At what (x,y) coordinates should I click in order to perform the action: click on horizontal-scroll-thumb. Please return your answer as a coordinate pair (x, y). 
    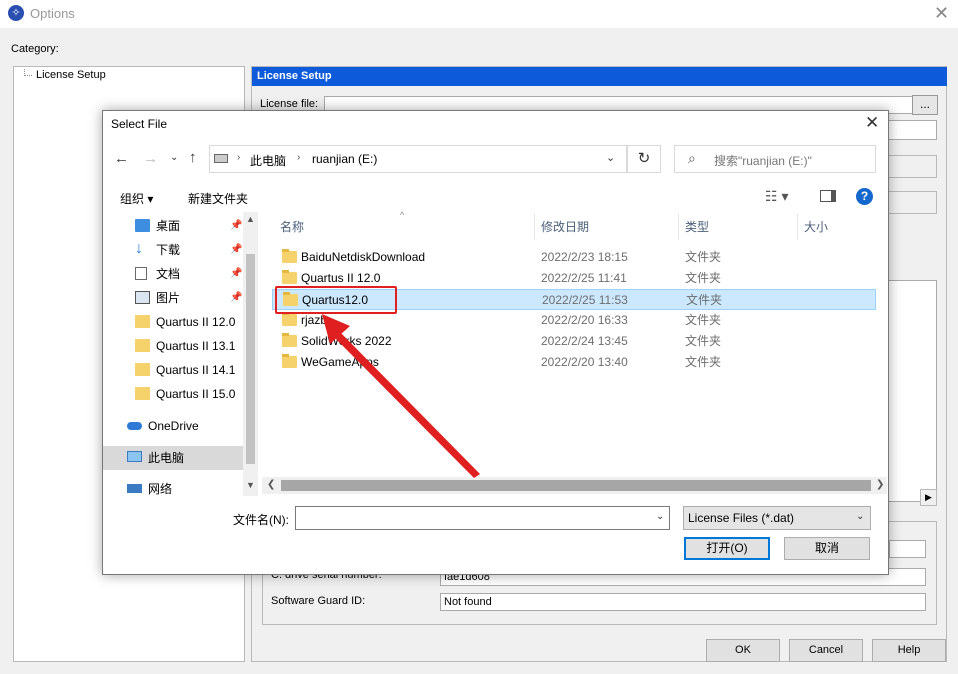
    Looking at the image, I should click on (576, 485).